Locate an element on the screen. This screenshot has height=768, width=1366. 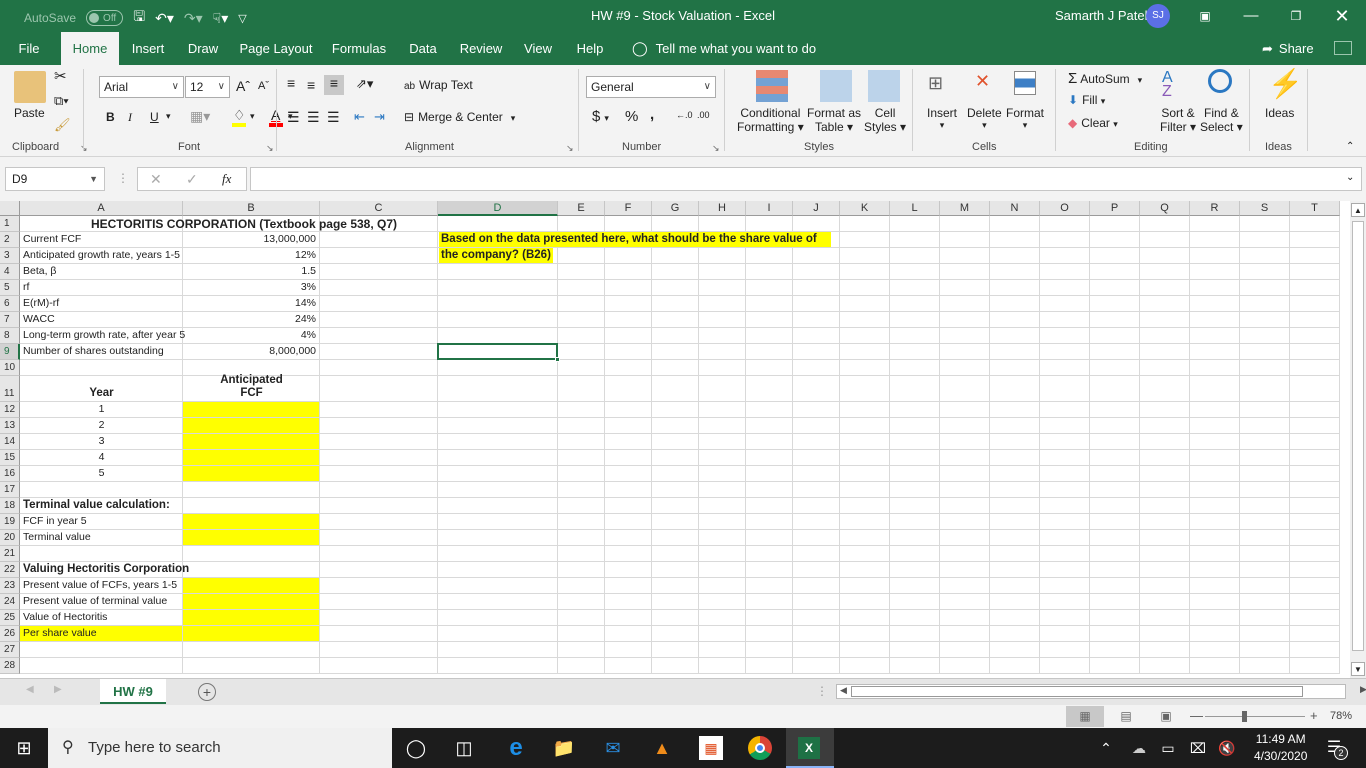
battery-icon: ▭ is located at coordinates (1168, 748).